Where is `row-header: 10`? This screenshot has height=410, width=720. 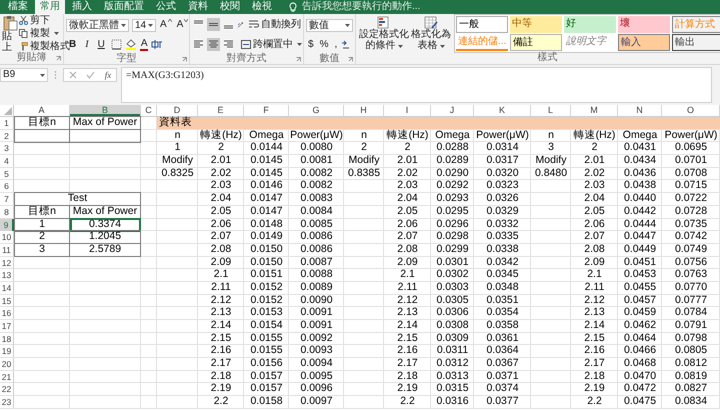 row-header: 10 is located at coordinates (7, 237).